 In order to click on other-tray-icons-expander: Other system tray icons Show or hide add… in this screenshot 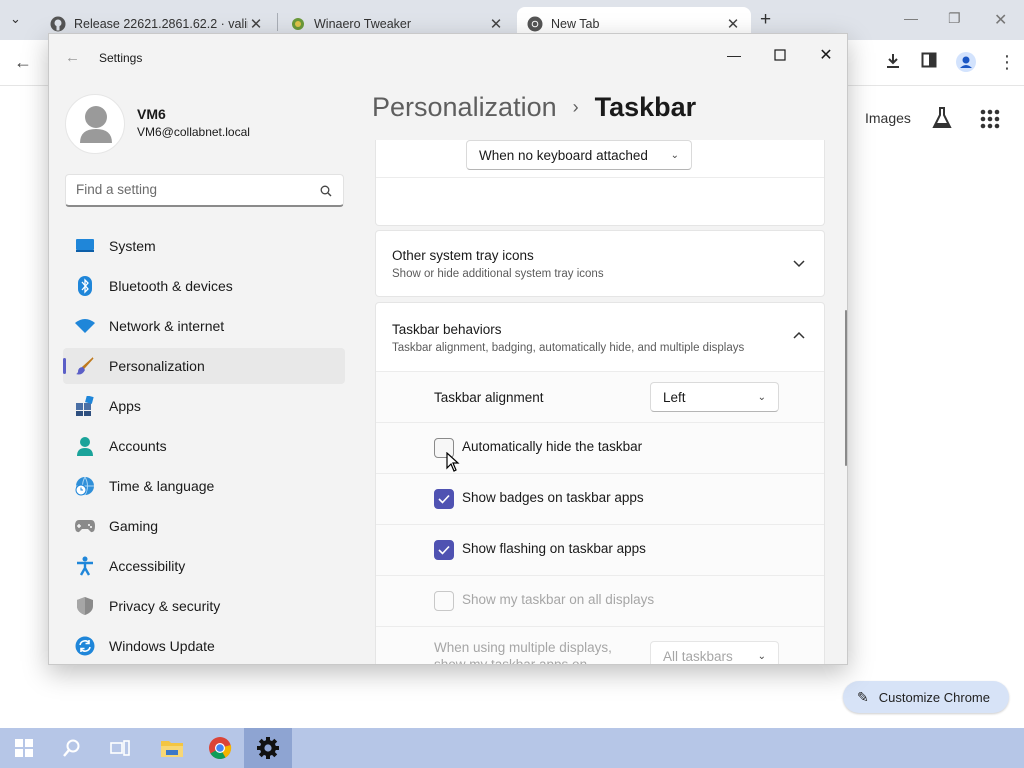, I will do `click(600, 263)`.